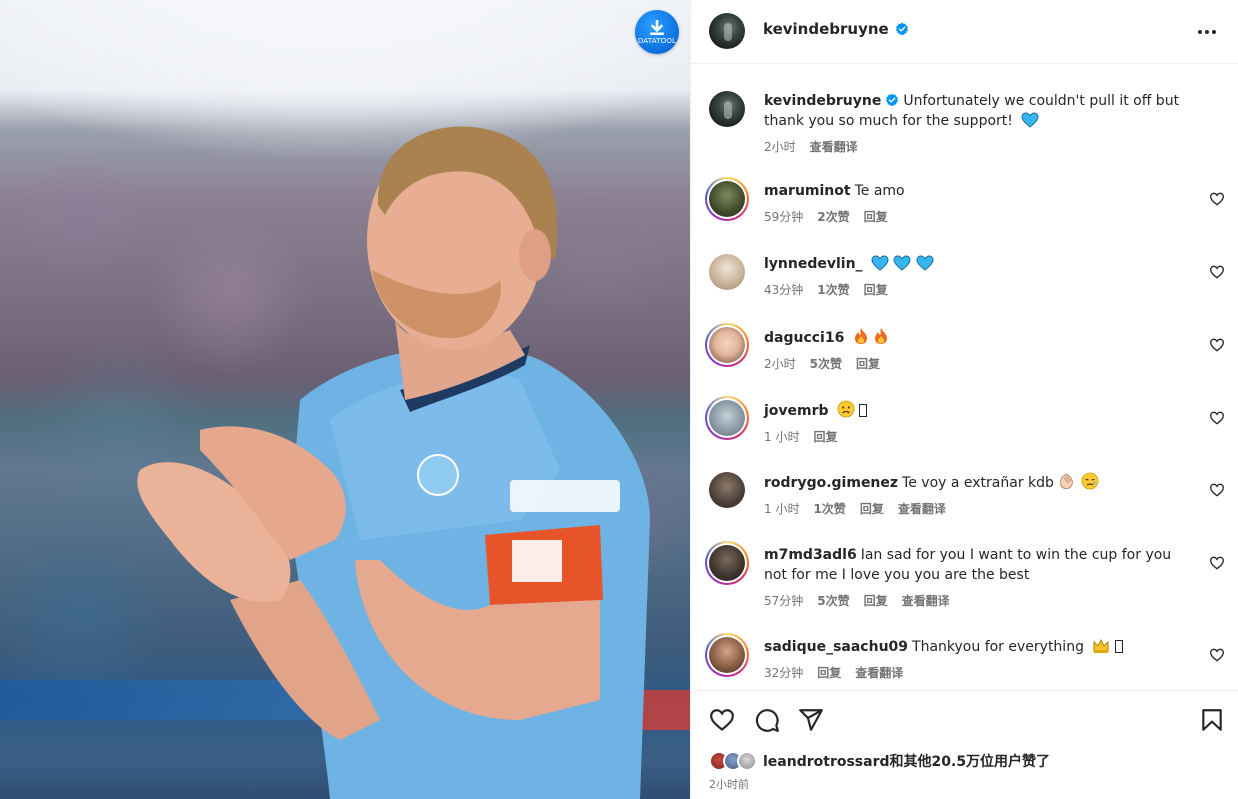  I want to click on comment-meta: 59分钟 2次赞 回复, so click(979, 217).